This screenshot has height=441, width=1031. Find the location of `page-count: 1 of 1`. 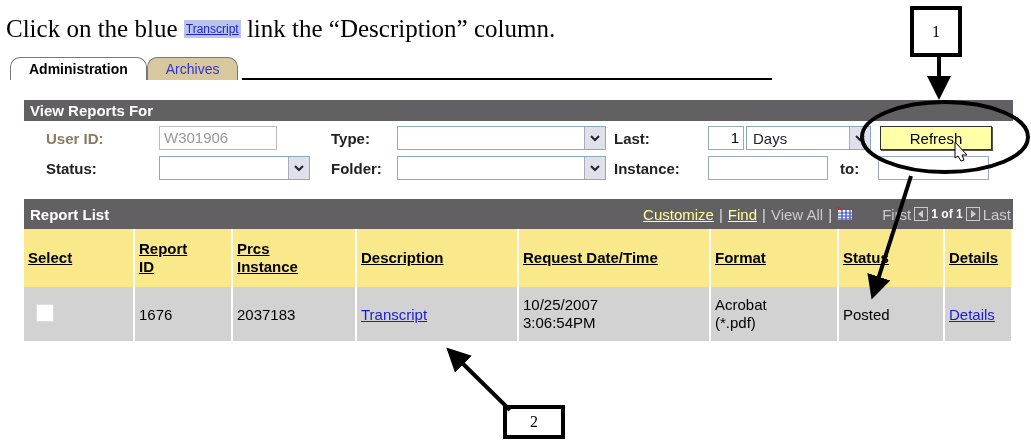

page-count: 1 of 1 is located at coordinates (947, 214).